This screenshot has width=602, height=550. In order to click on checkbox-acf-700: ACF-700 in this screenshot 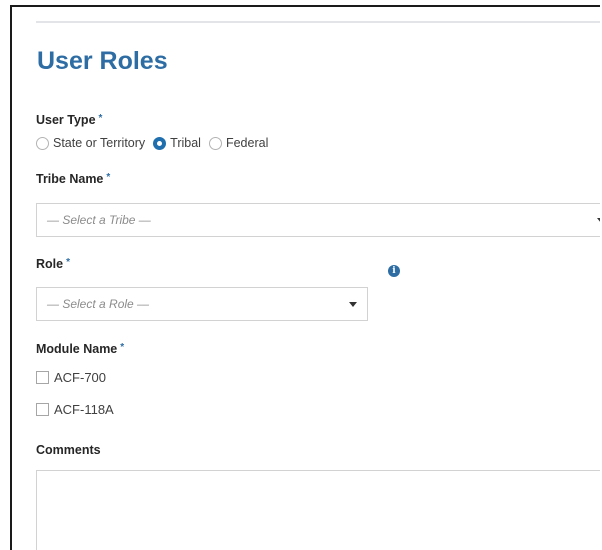, I will do `click(71, 377)`.